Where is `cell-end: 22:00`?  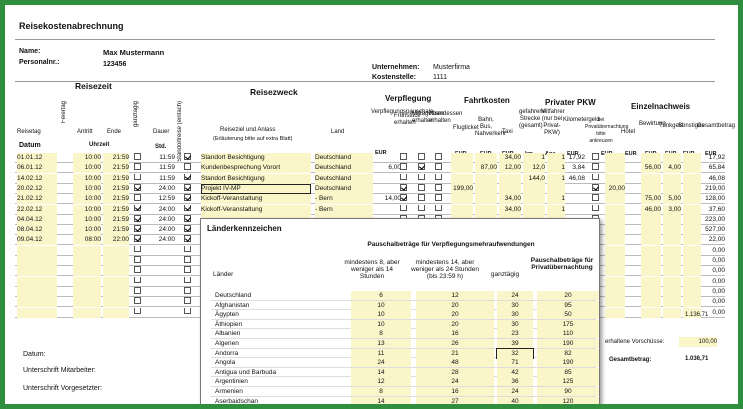
cell-end: 22:00 is located at coordinates (116, 240).